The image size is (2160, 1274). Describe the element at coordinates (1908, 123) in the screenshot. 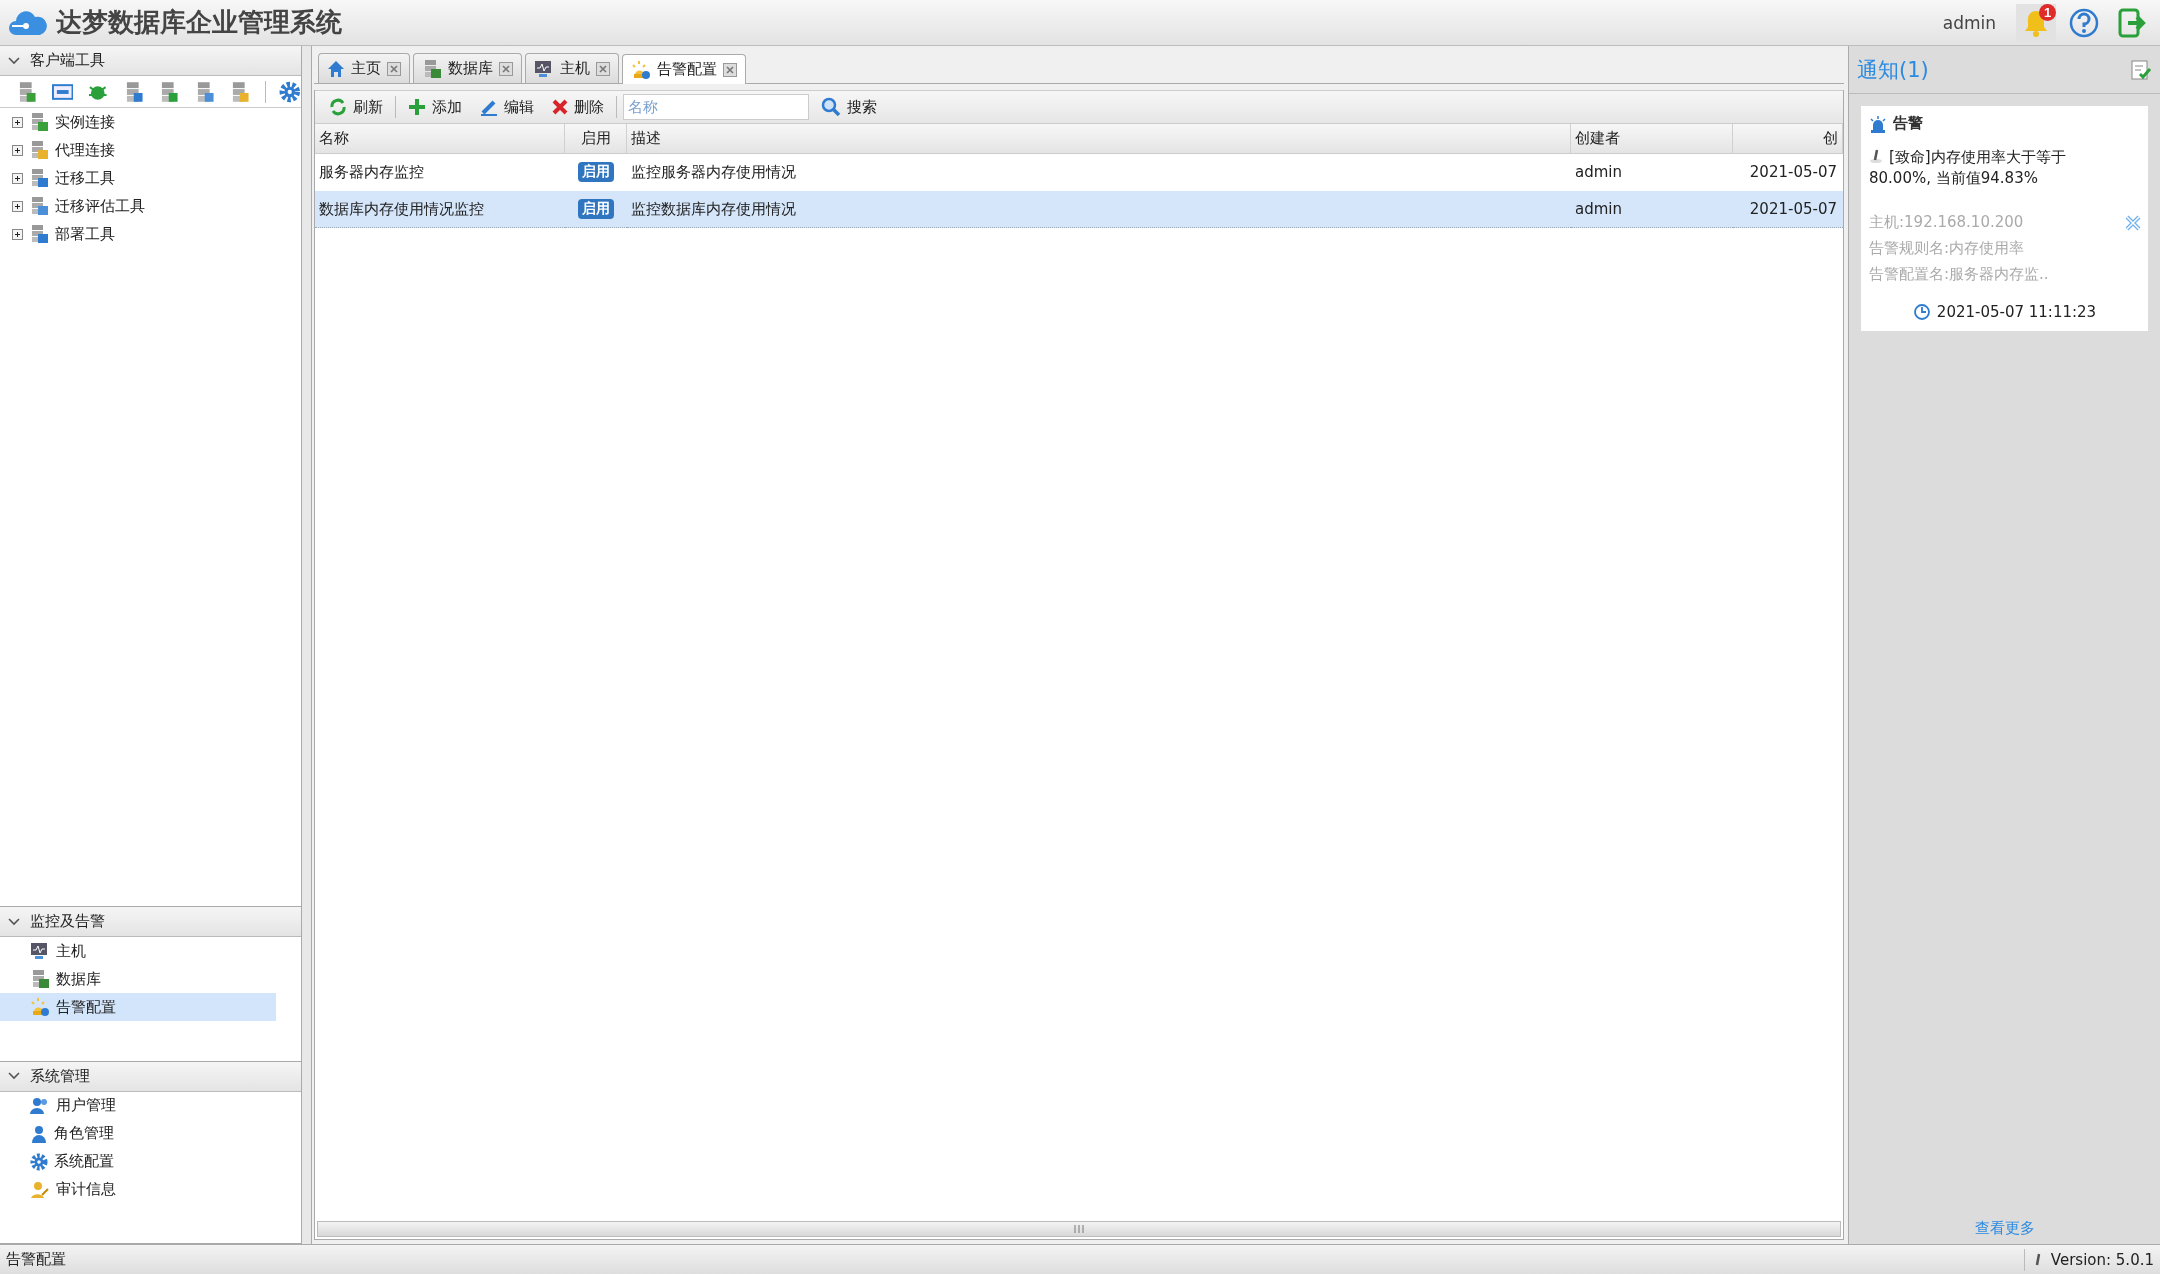

I see `notification-category: 告警` at that location.